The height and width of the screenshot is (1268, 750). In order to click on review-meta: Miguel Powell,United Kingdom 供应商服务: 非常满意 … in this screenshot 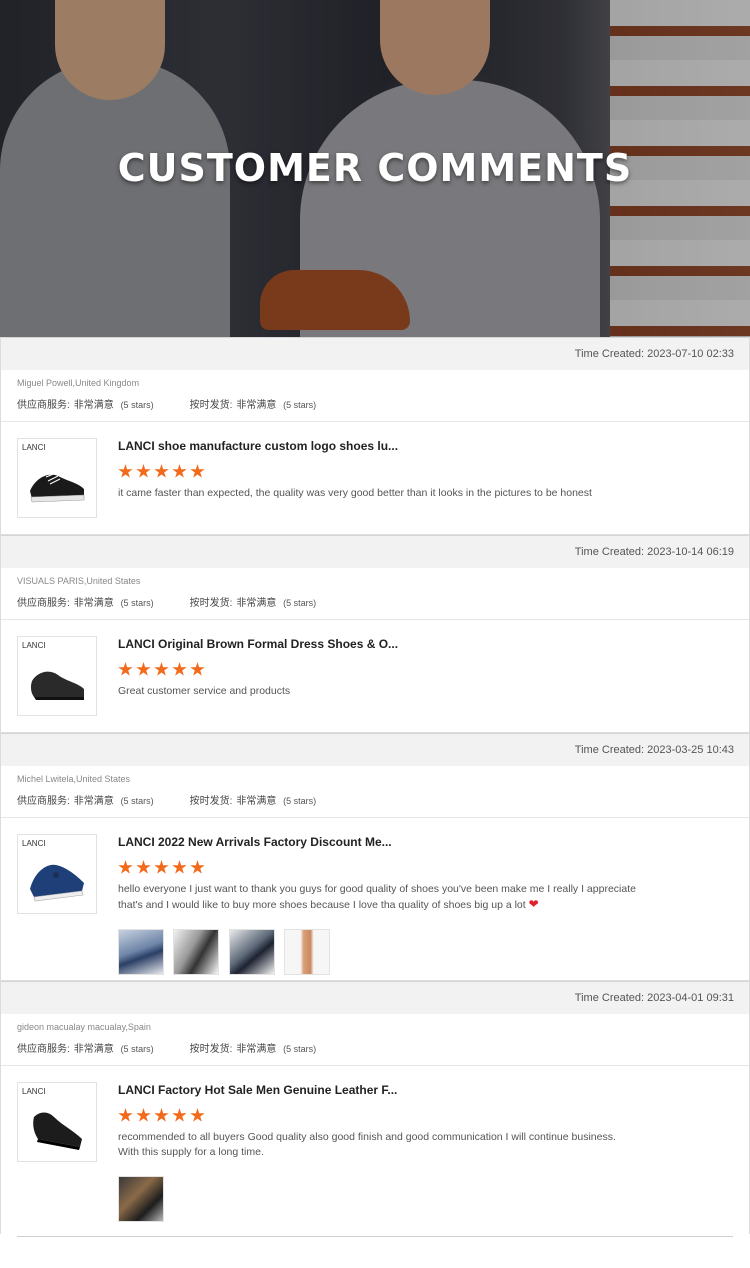, I will do `click(375, 396)`.